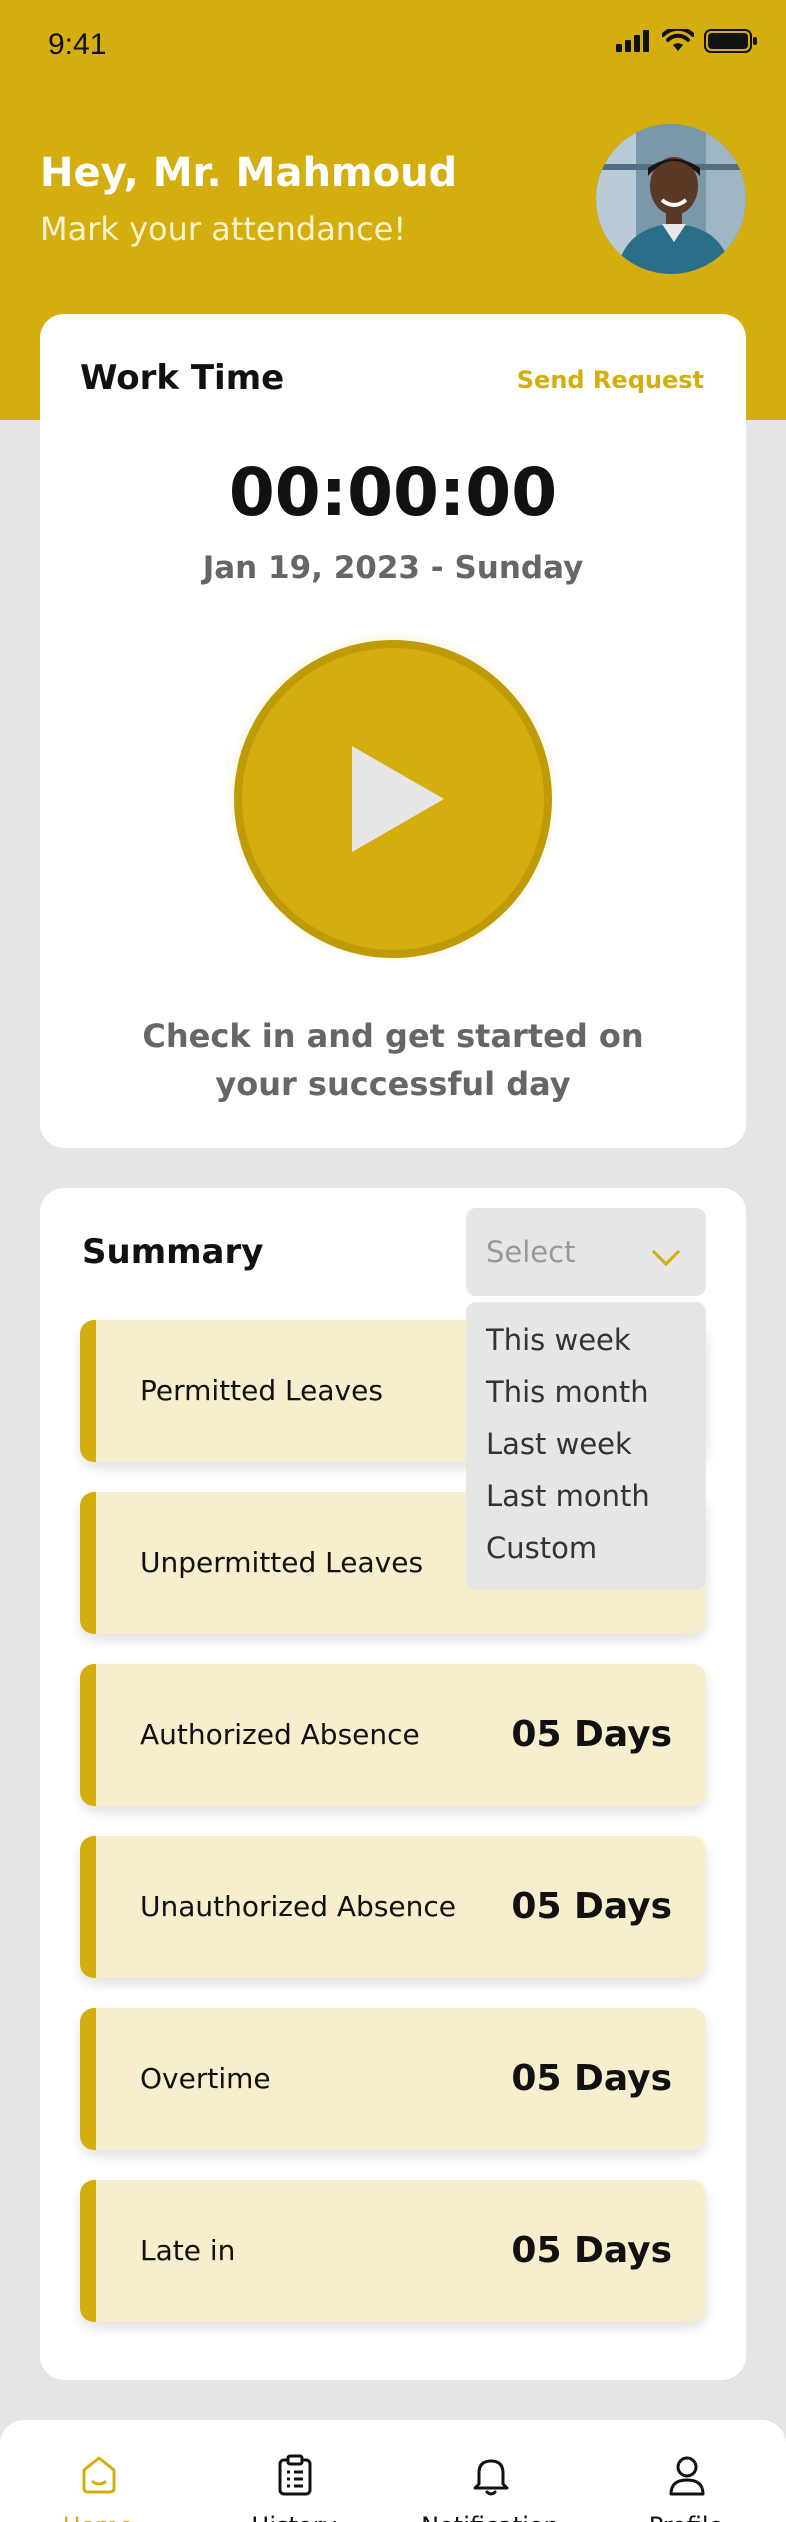  I want to click on wifi-icon, so click(678, 40).